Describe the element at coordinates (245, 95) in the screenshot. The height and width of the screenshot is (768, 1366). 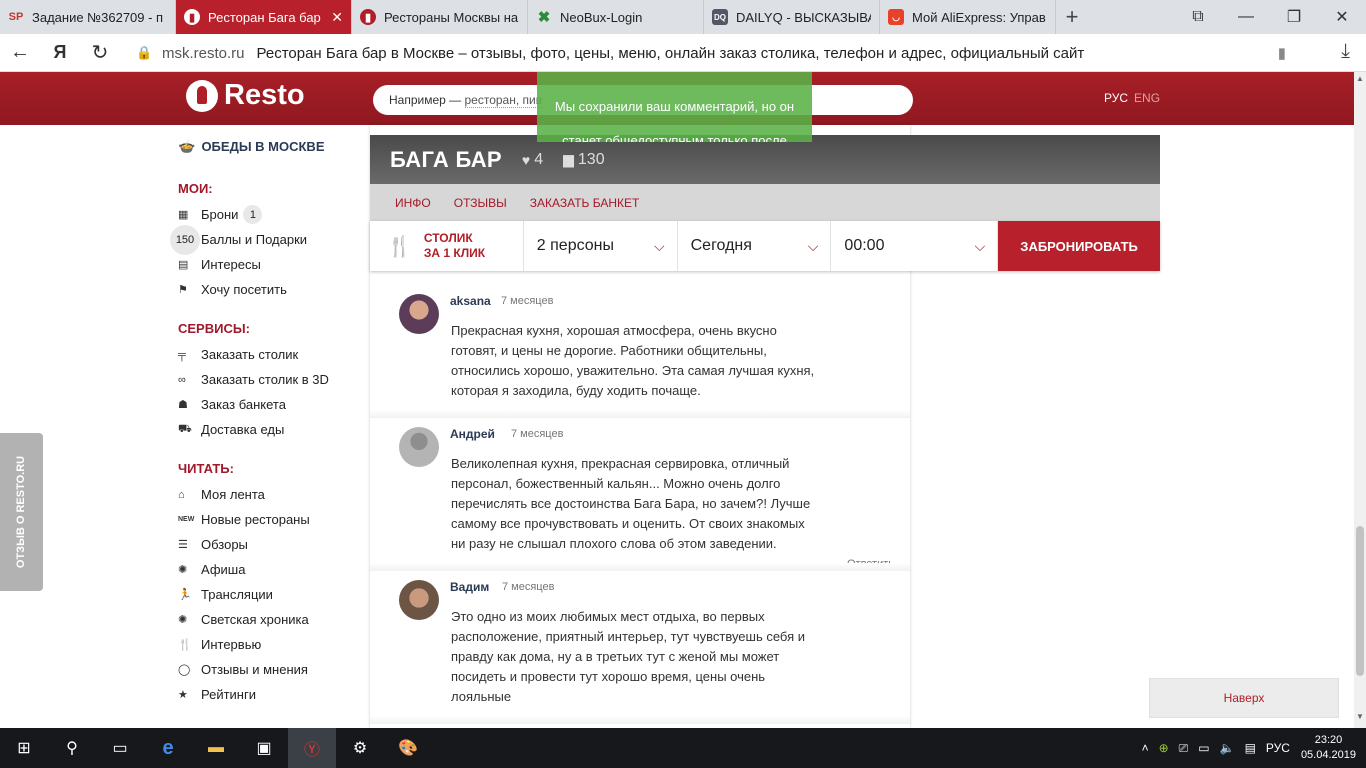
I see `resto-logo: Resto` at that location.